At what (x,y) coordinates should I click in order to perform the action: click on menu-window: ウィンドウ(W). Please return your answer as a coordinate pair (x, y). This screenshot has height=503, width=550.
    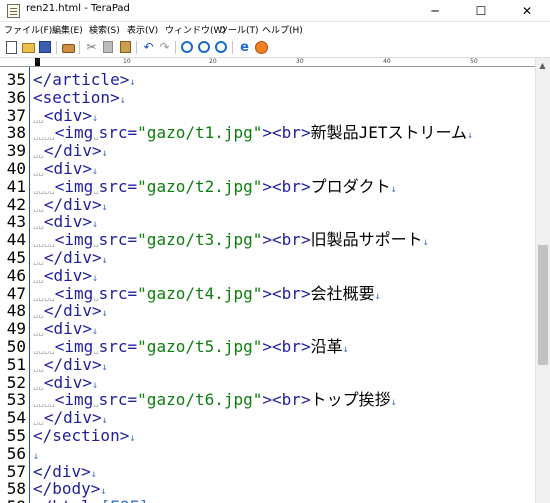
    Looking at the image, I should click on (195, 29).